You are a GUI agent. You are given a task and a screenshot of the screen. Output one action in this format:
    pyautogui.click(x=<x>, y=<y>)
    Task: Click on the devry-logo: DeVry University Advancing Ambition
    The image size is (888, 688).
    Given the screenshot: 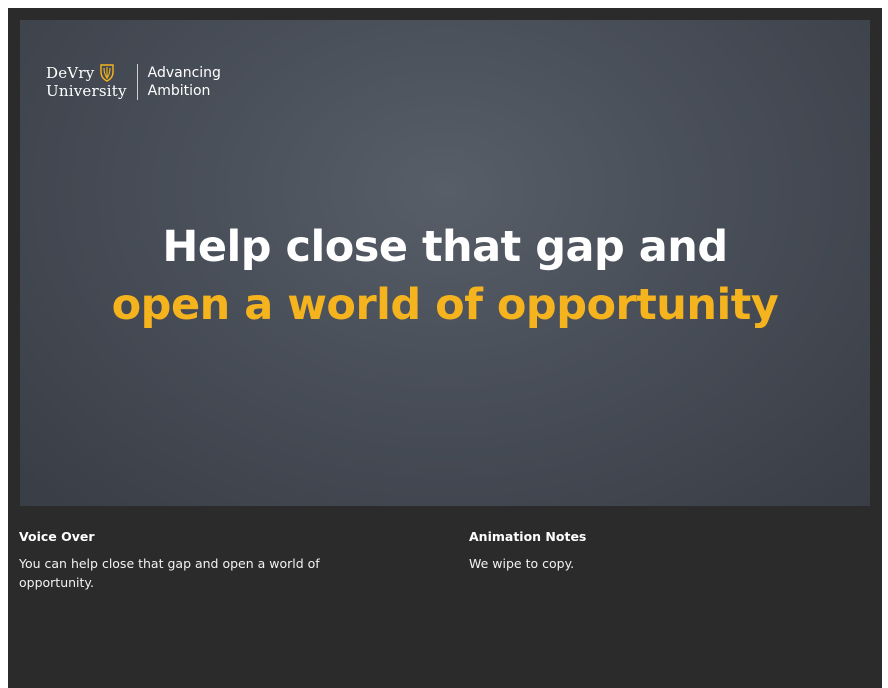 What is the action you would take?
    pyautogui.click(x=133, y=82)
    